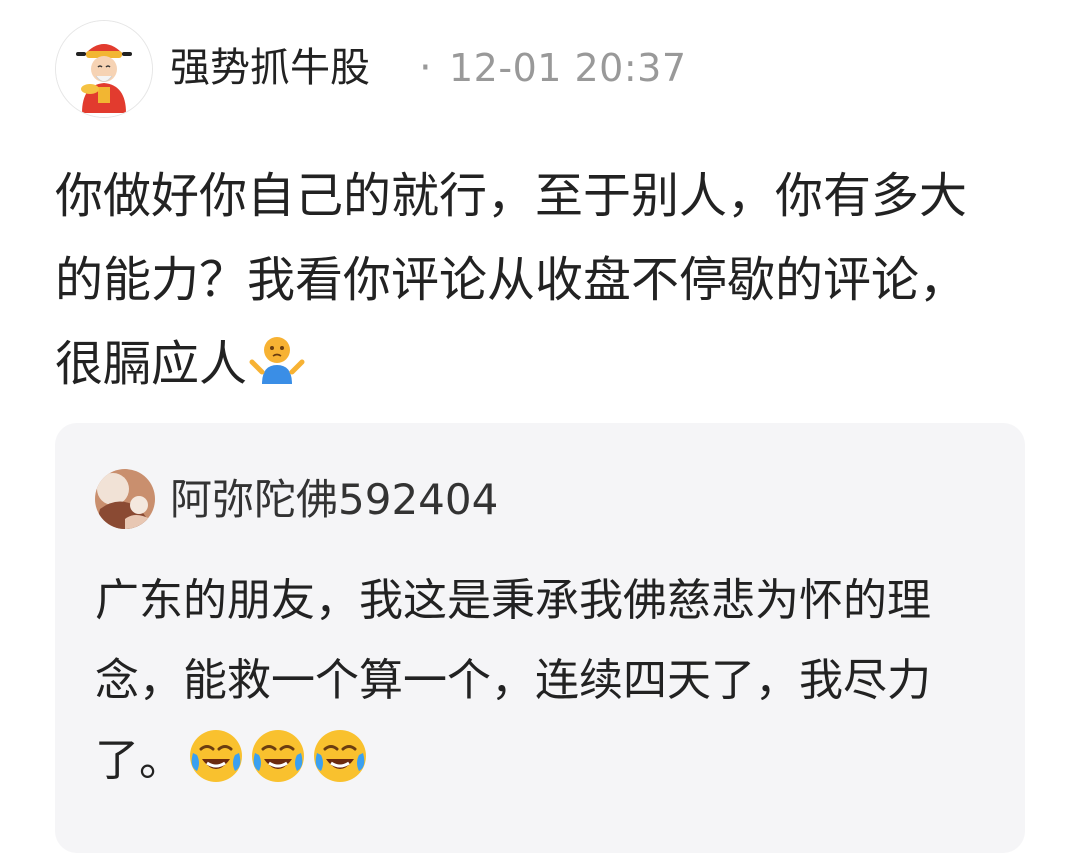 The width and height of the screenshot is (1076, 853). I want to click on caishen-avatar-icon, so click(104, 69).